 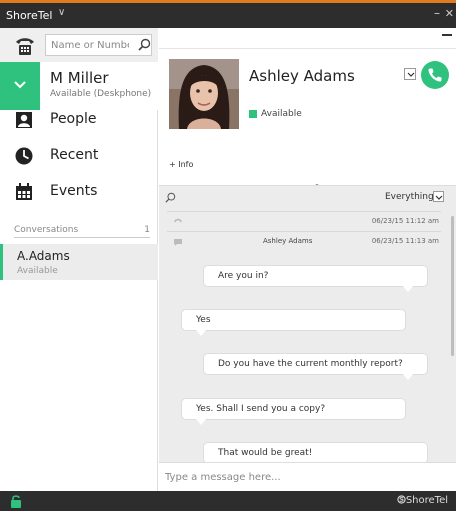 I want to click on more-info-link: + Info, so click(x=181, y=164).